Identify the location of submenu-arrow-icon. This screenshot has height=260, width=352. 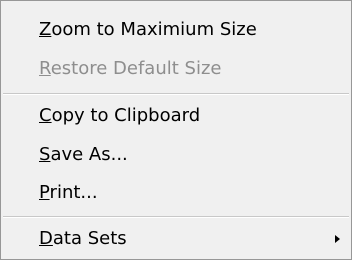
(337, 239).